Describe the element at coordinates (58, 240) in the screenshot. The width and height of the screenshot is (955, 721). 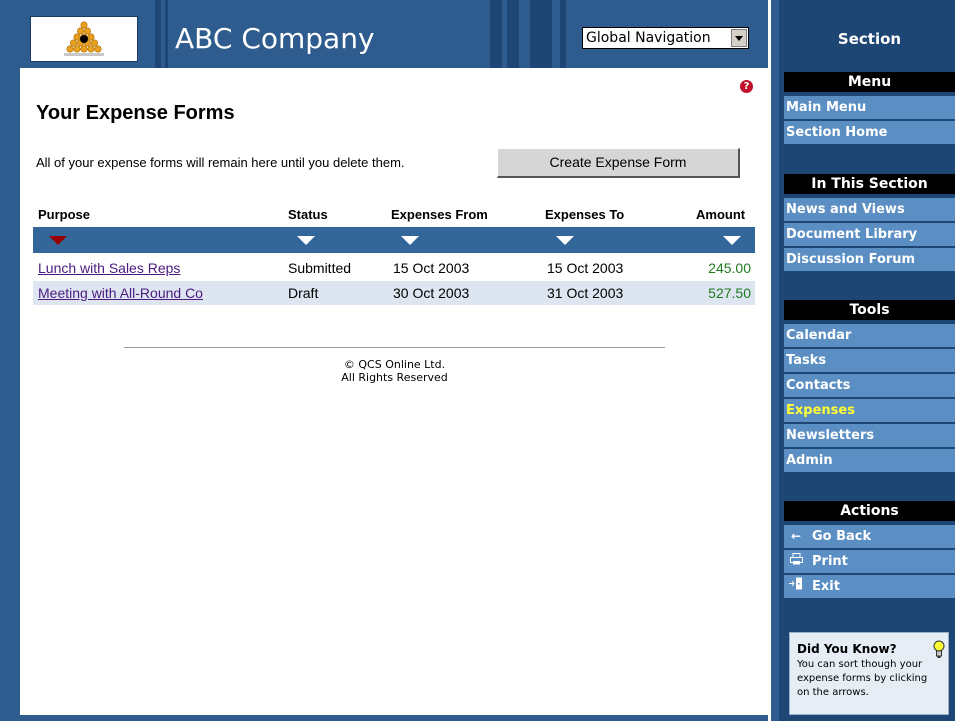
I see `sort-purpose-icon` at that location.